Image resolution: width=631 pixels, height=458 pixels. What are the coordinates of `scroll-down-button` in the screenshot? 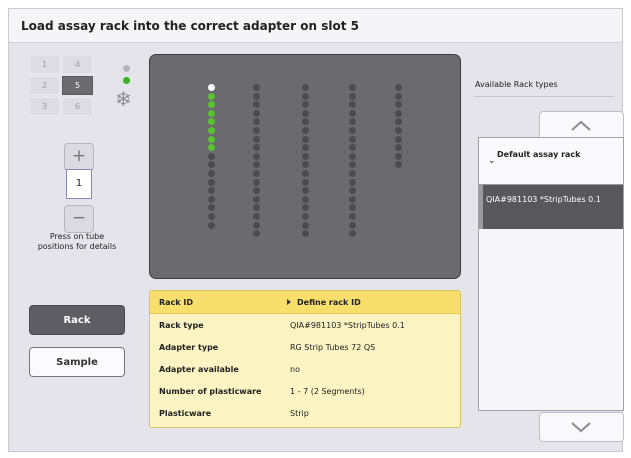 It's located at (581, 427).